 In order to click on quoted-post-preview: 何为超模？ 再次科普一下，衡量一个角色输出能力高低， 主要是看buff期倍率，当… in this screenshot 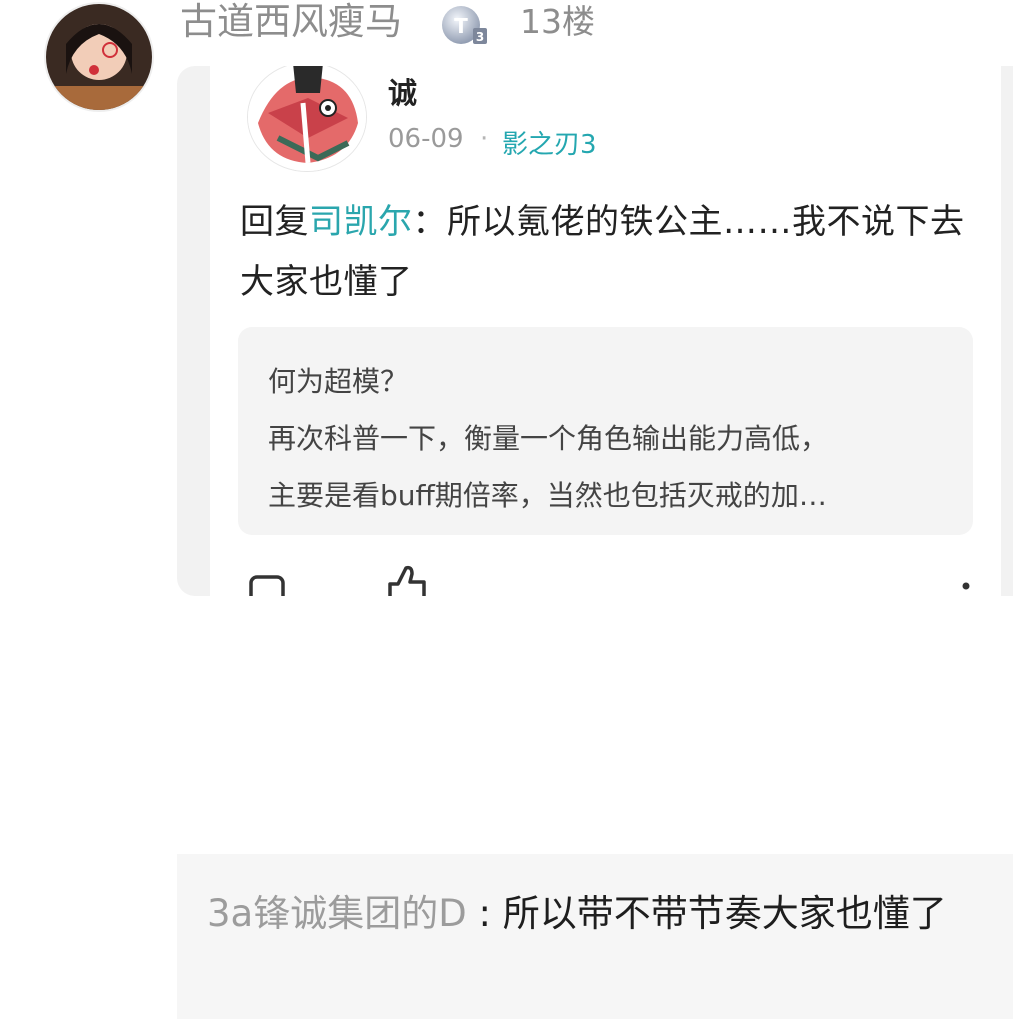, I will do `click(605, 431)`.